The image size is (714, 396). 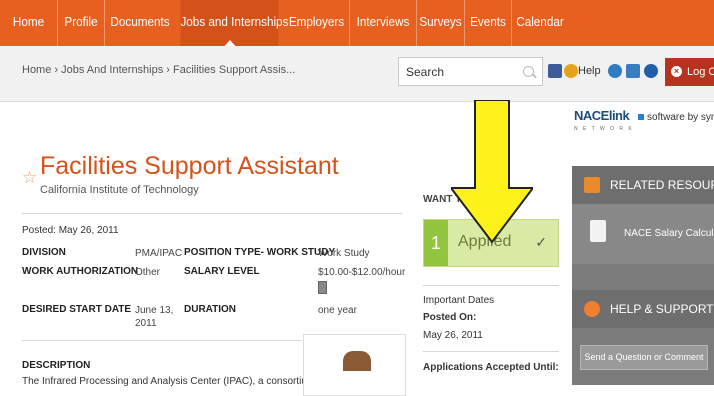 What do you see at coordinates (344, 253) in the screenshot?
I see `position-type-value: Work Study` at bounding box center [344, 253].